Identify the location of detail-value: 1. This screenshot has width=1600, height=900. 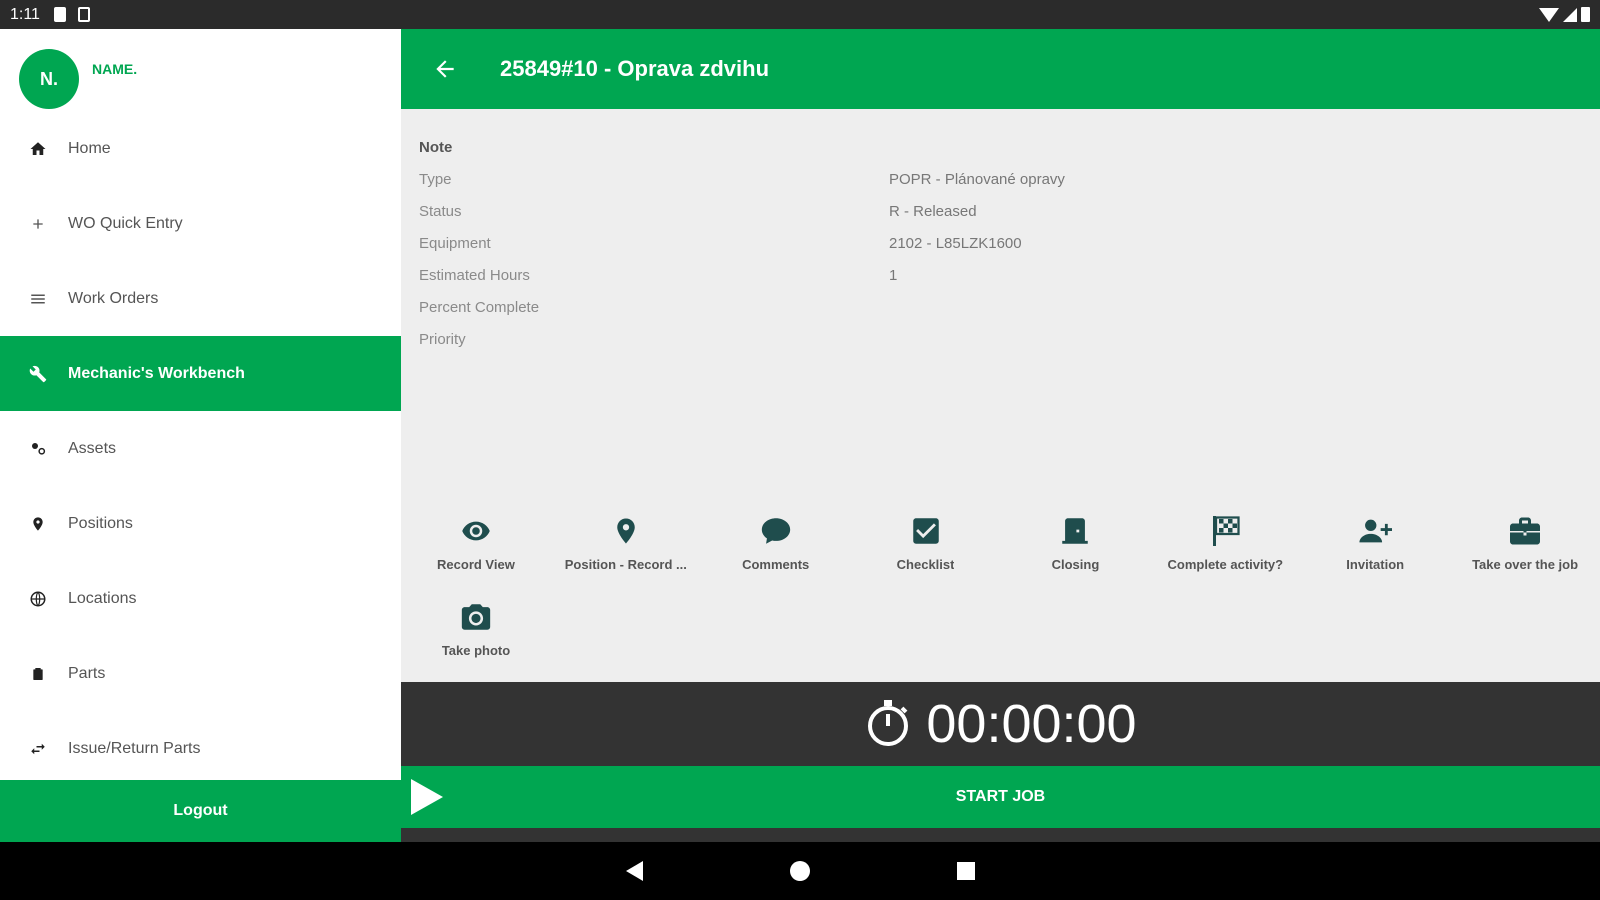
(893, 275).